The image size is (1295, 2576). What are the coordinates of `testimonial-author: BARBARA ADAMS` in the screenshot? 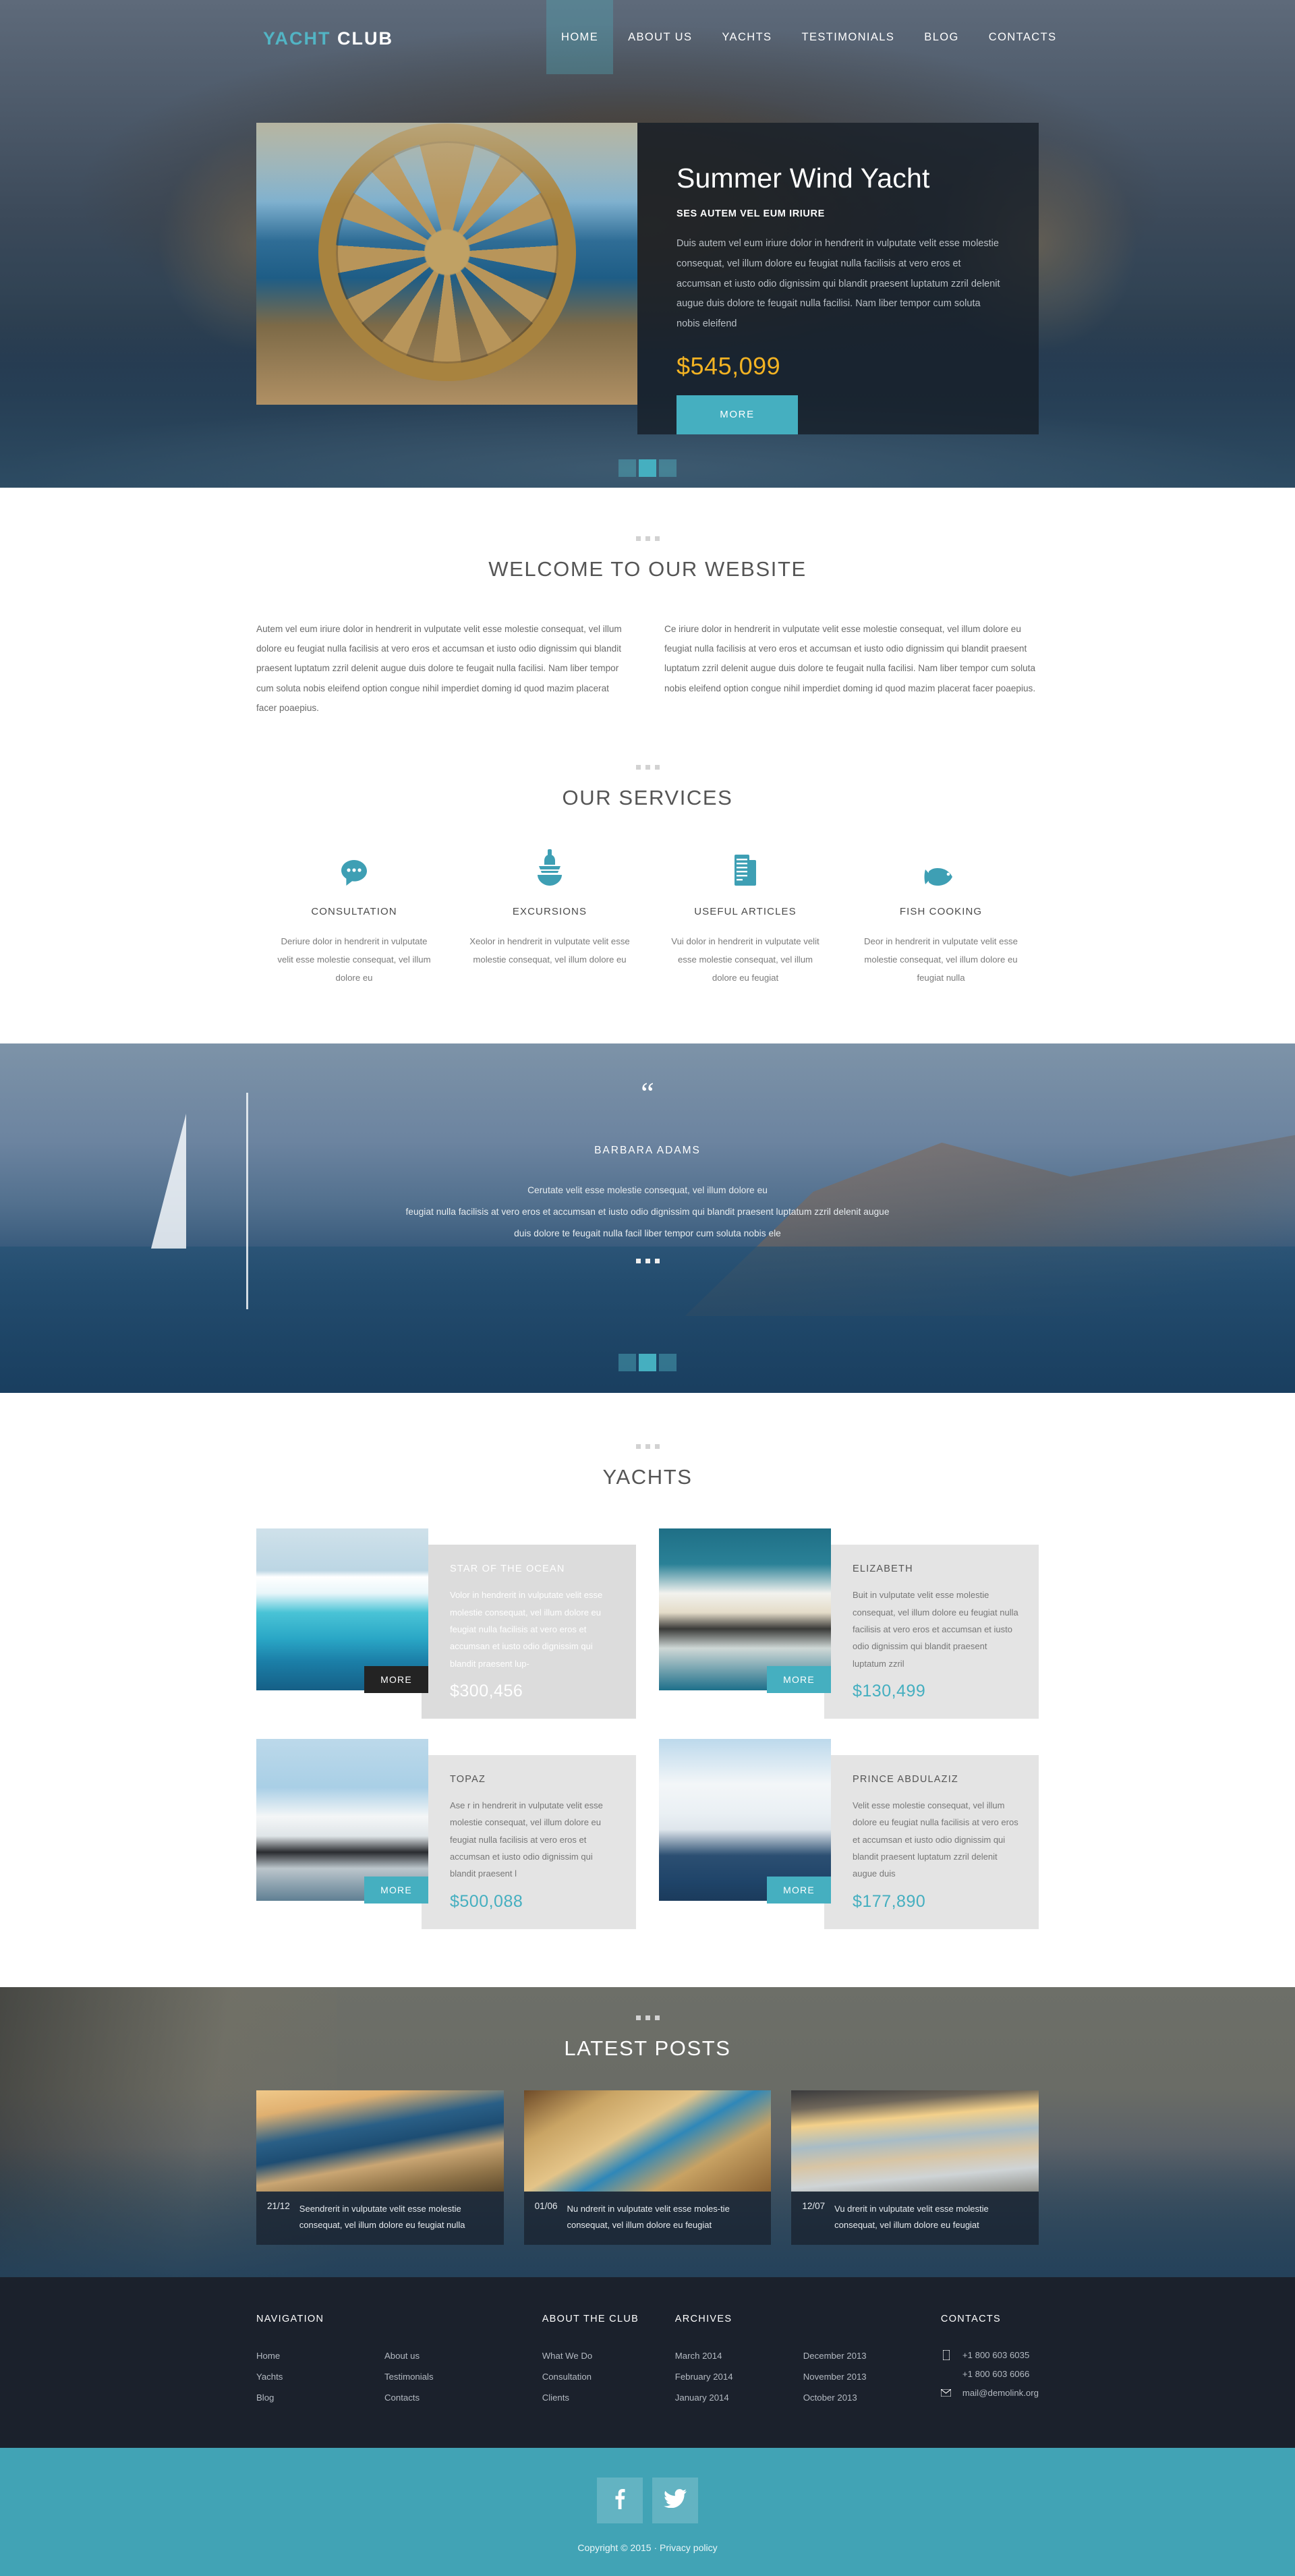 It's located at (647, 1151).